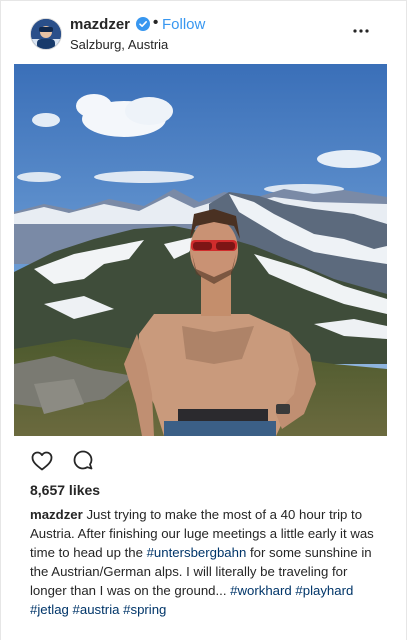 The height and width of the screenshot is (640, 407). What do you see at coordinates (143, 24) in the screenshot?
I see `verified-badge-icon` at bounding box center [143, 24].